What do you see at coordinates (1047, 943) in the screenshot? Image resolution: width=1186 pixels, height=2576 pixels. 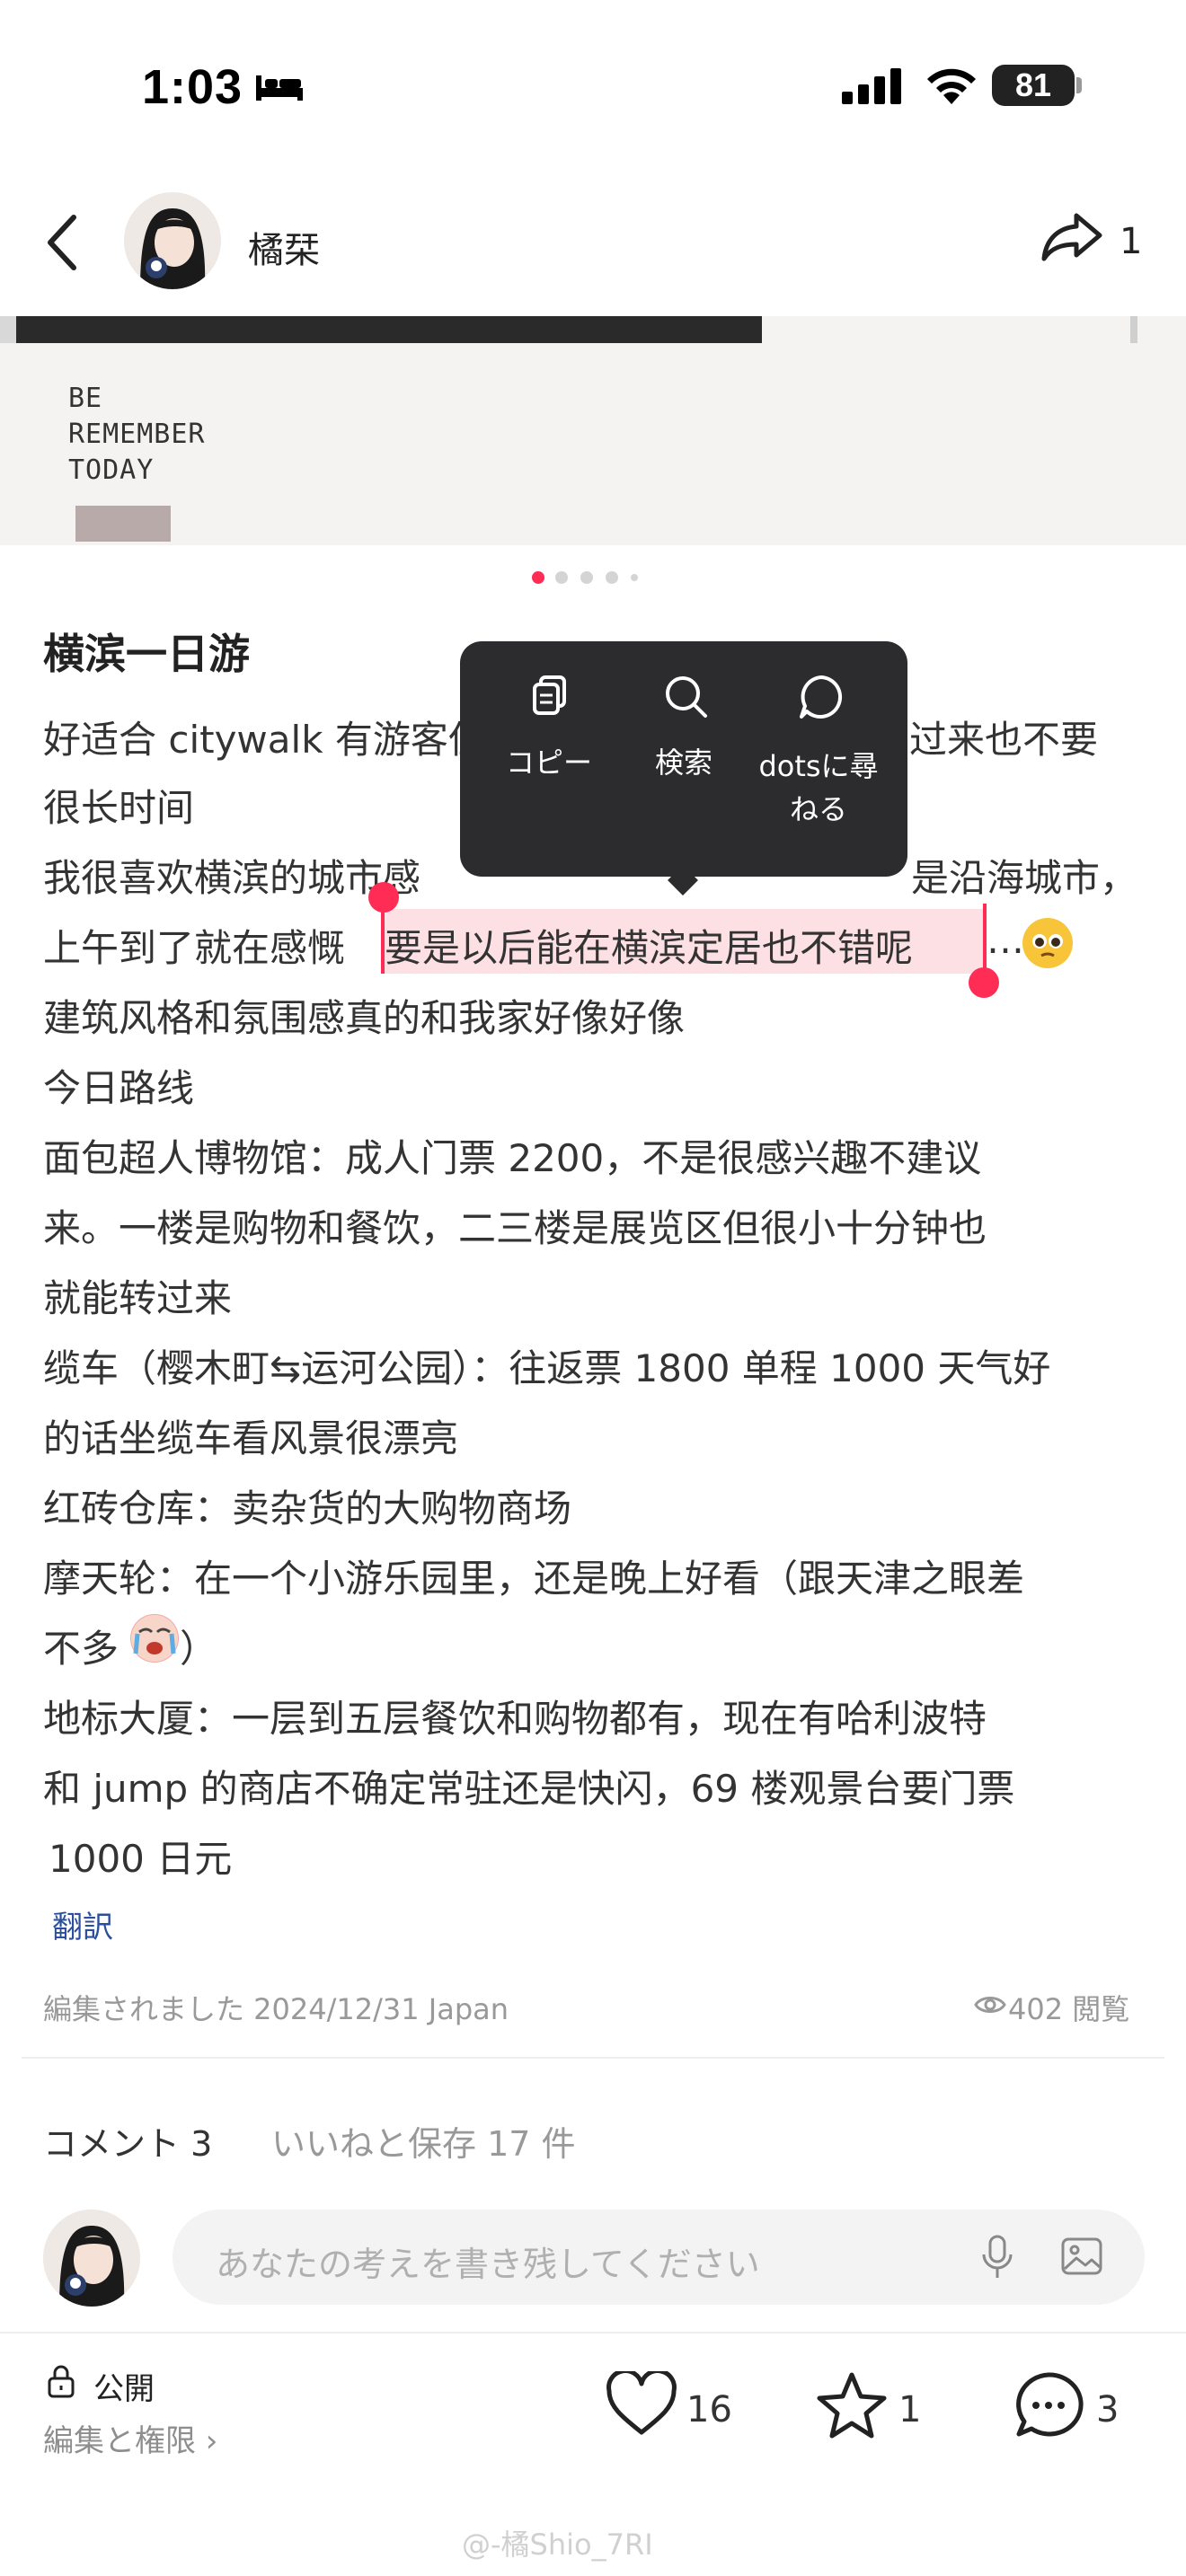 I see `pleading-face-emoji` at bounding box center [1047, 943].